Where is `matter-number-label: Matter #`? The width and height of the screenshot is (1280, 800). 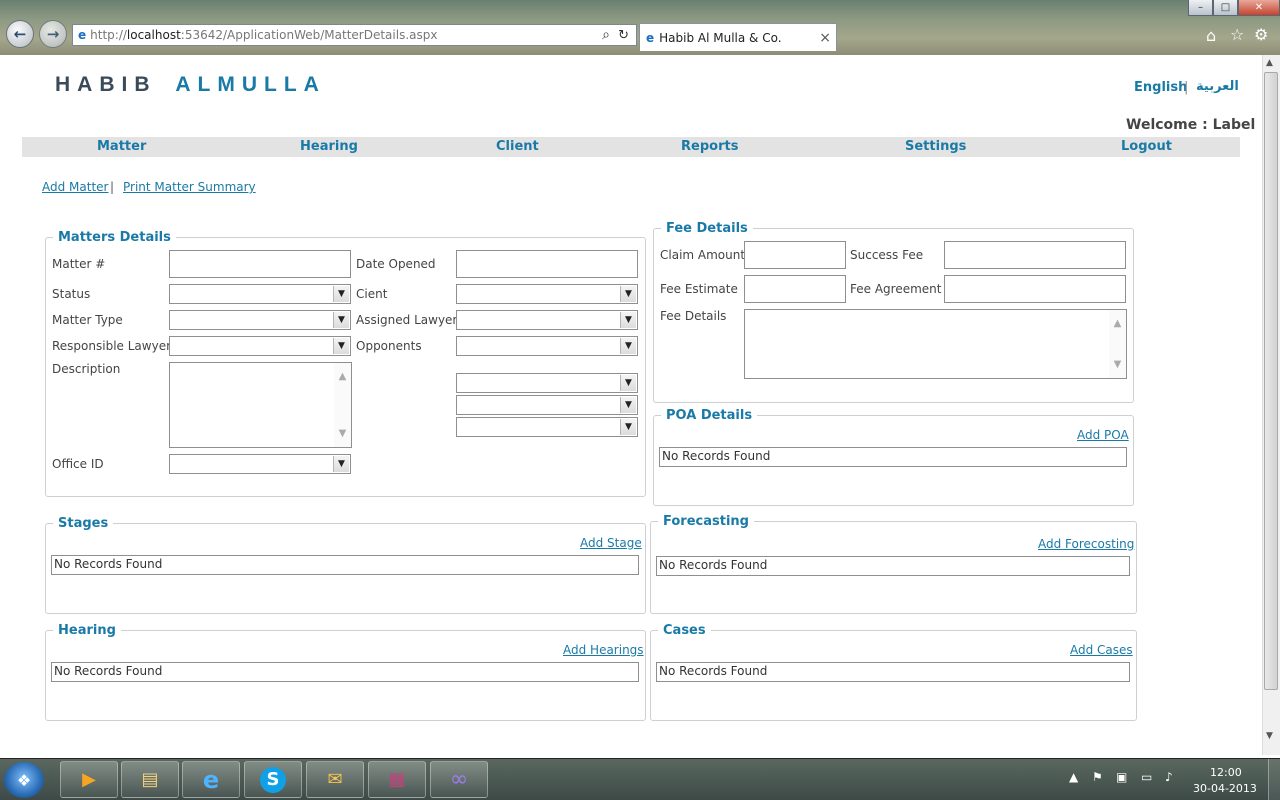 matter-number-label: Matter # is located at coordinates (79, 264).